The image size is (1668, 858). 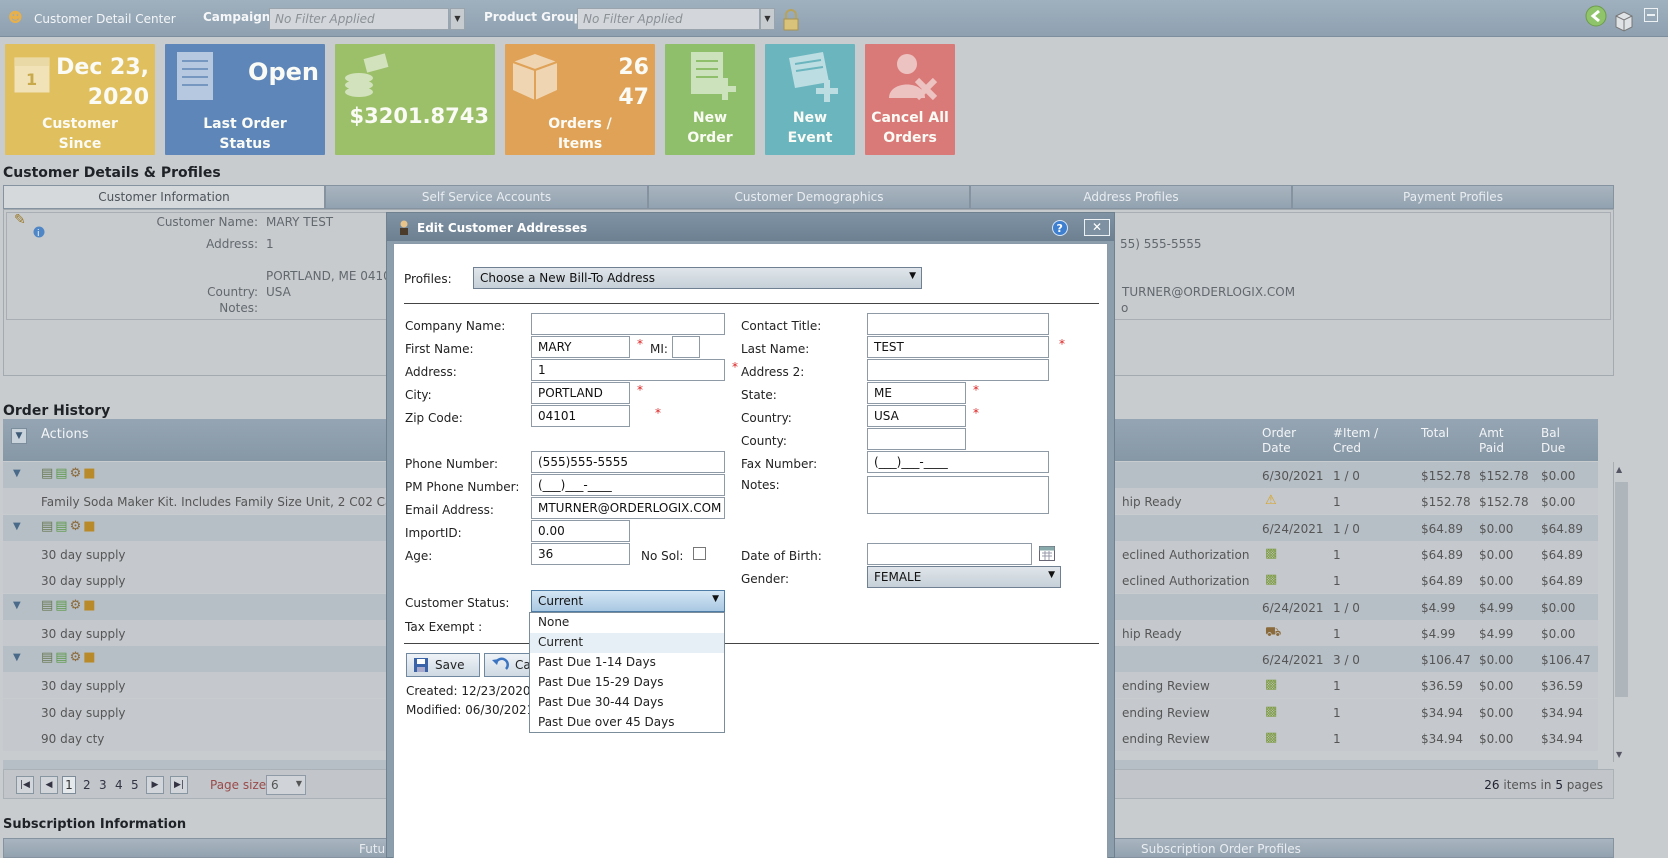 What do you see at coordinates (628, 508) in the screenshot?
I see `email-input: MTURNER@ORDERLOGIX.COM` at bounding box center [628, 508].